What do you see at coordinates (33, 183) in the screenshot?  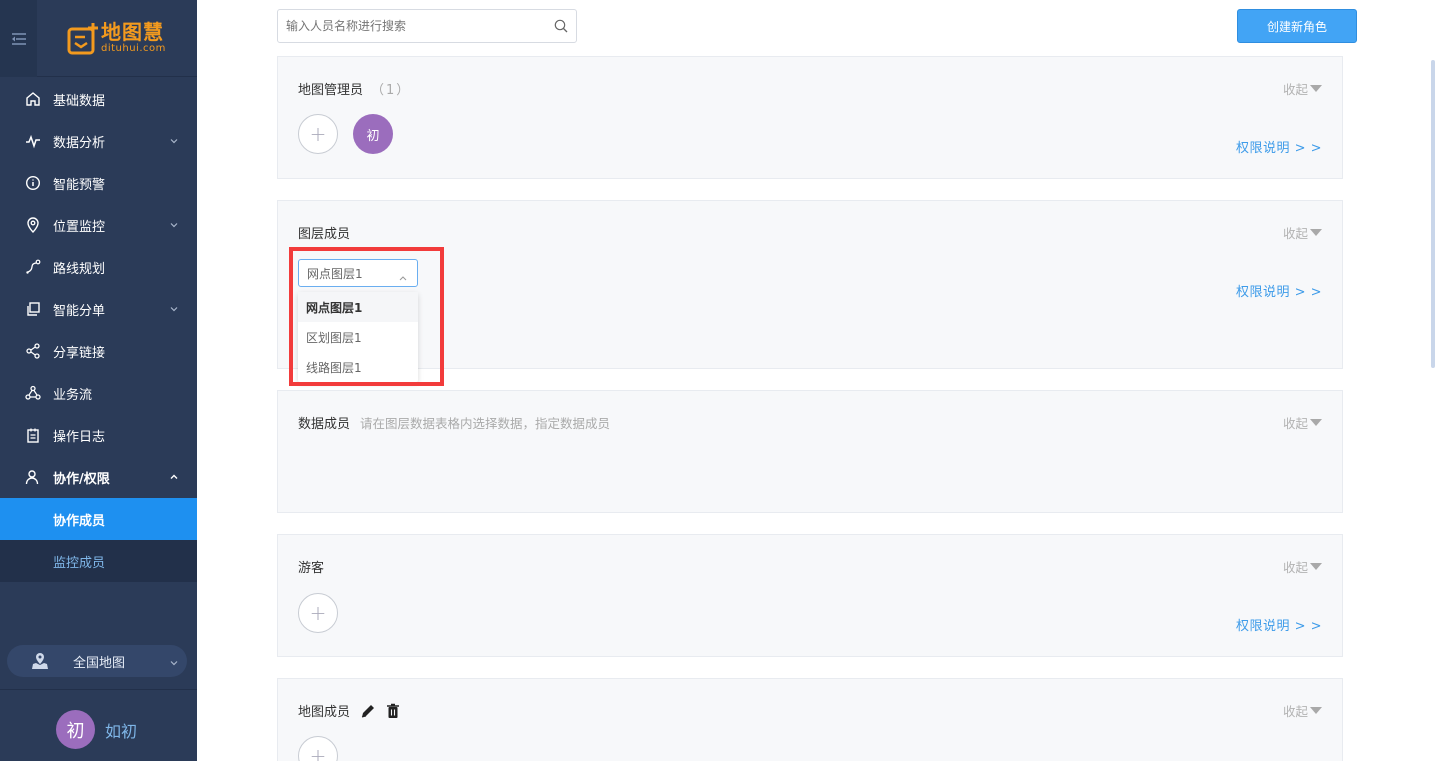 I see `info-icon` at bounding box center [33, 183].